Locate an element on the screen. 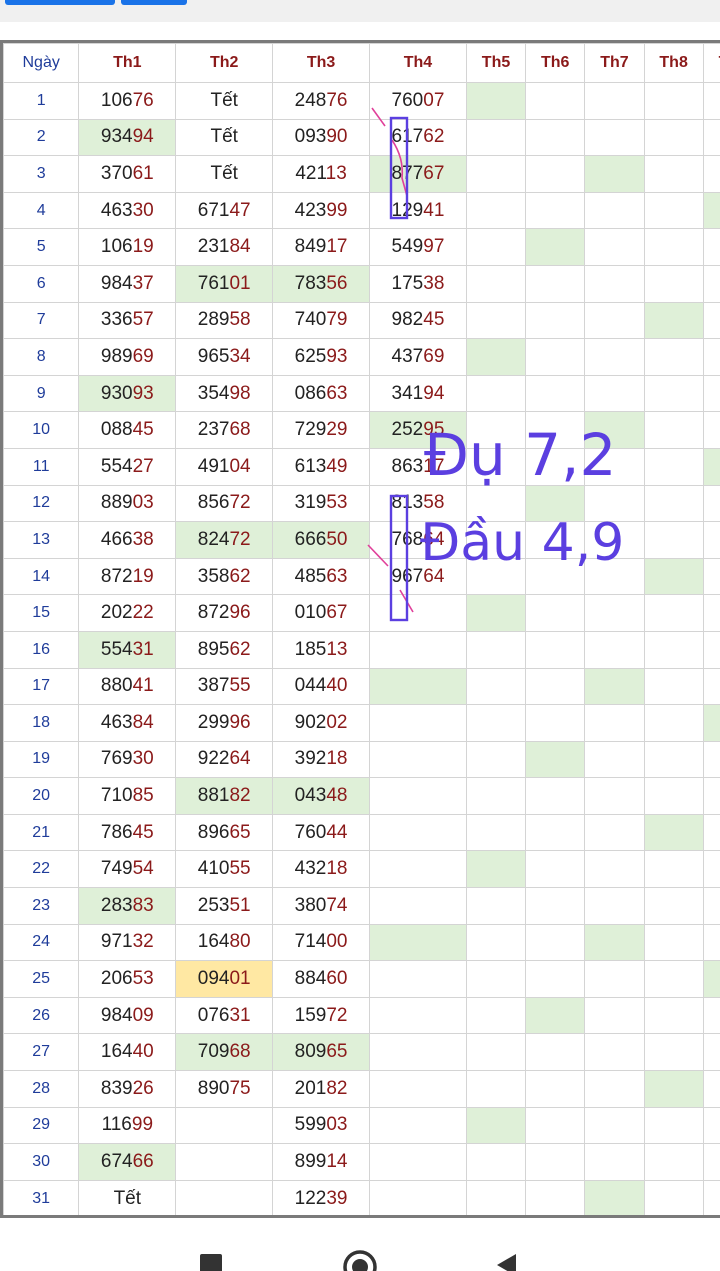 This screenshot has width=720, height=1271. table-row: 24 97132 16480 71400 is located at coordinates (361, 942).